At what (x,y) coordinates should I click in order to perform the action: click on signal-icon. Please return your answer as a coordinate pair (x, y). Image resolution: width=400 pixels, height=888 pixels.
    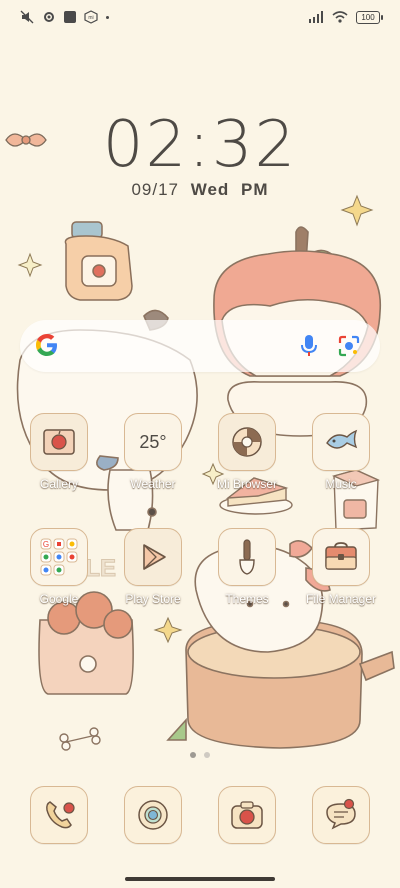
    Looking at the image, I should click on (316, 17).